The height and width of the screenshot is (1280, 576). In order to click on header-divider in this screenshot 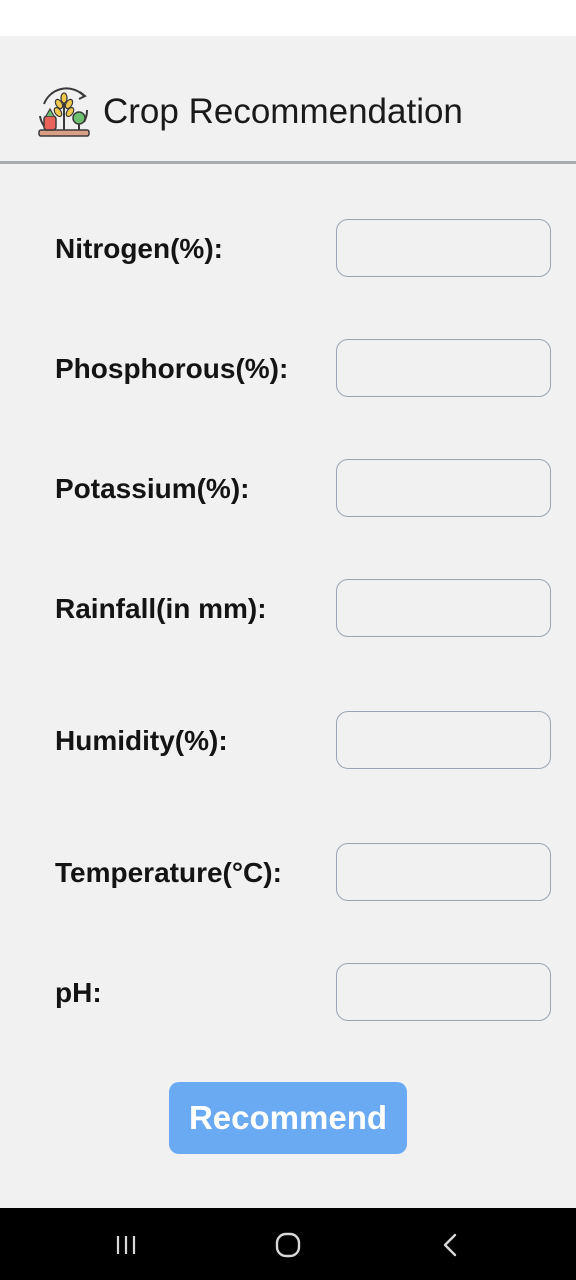, I will do `click(288, 162)`.